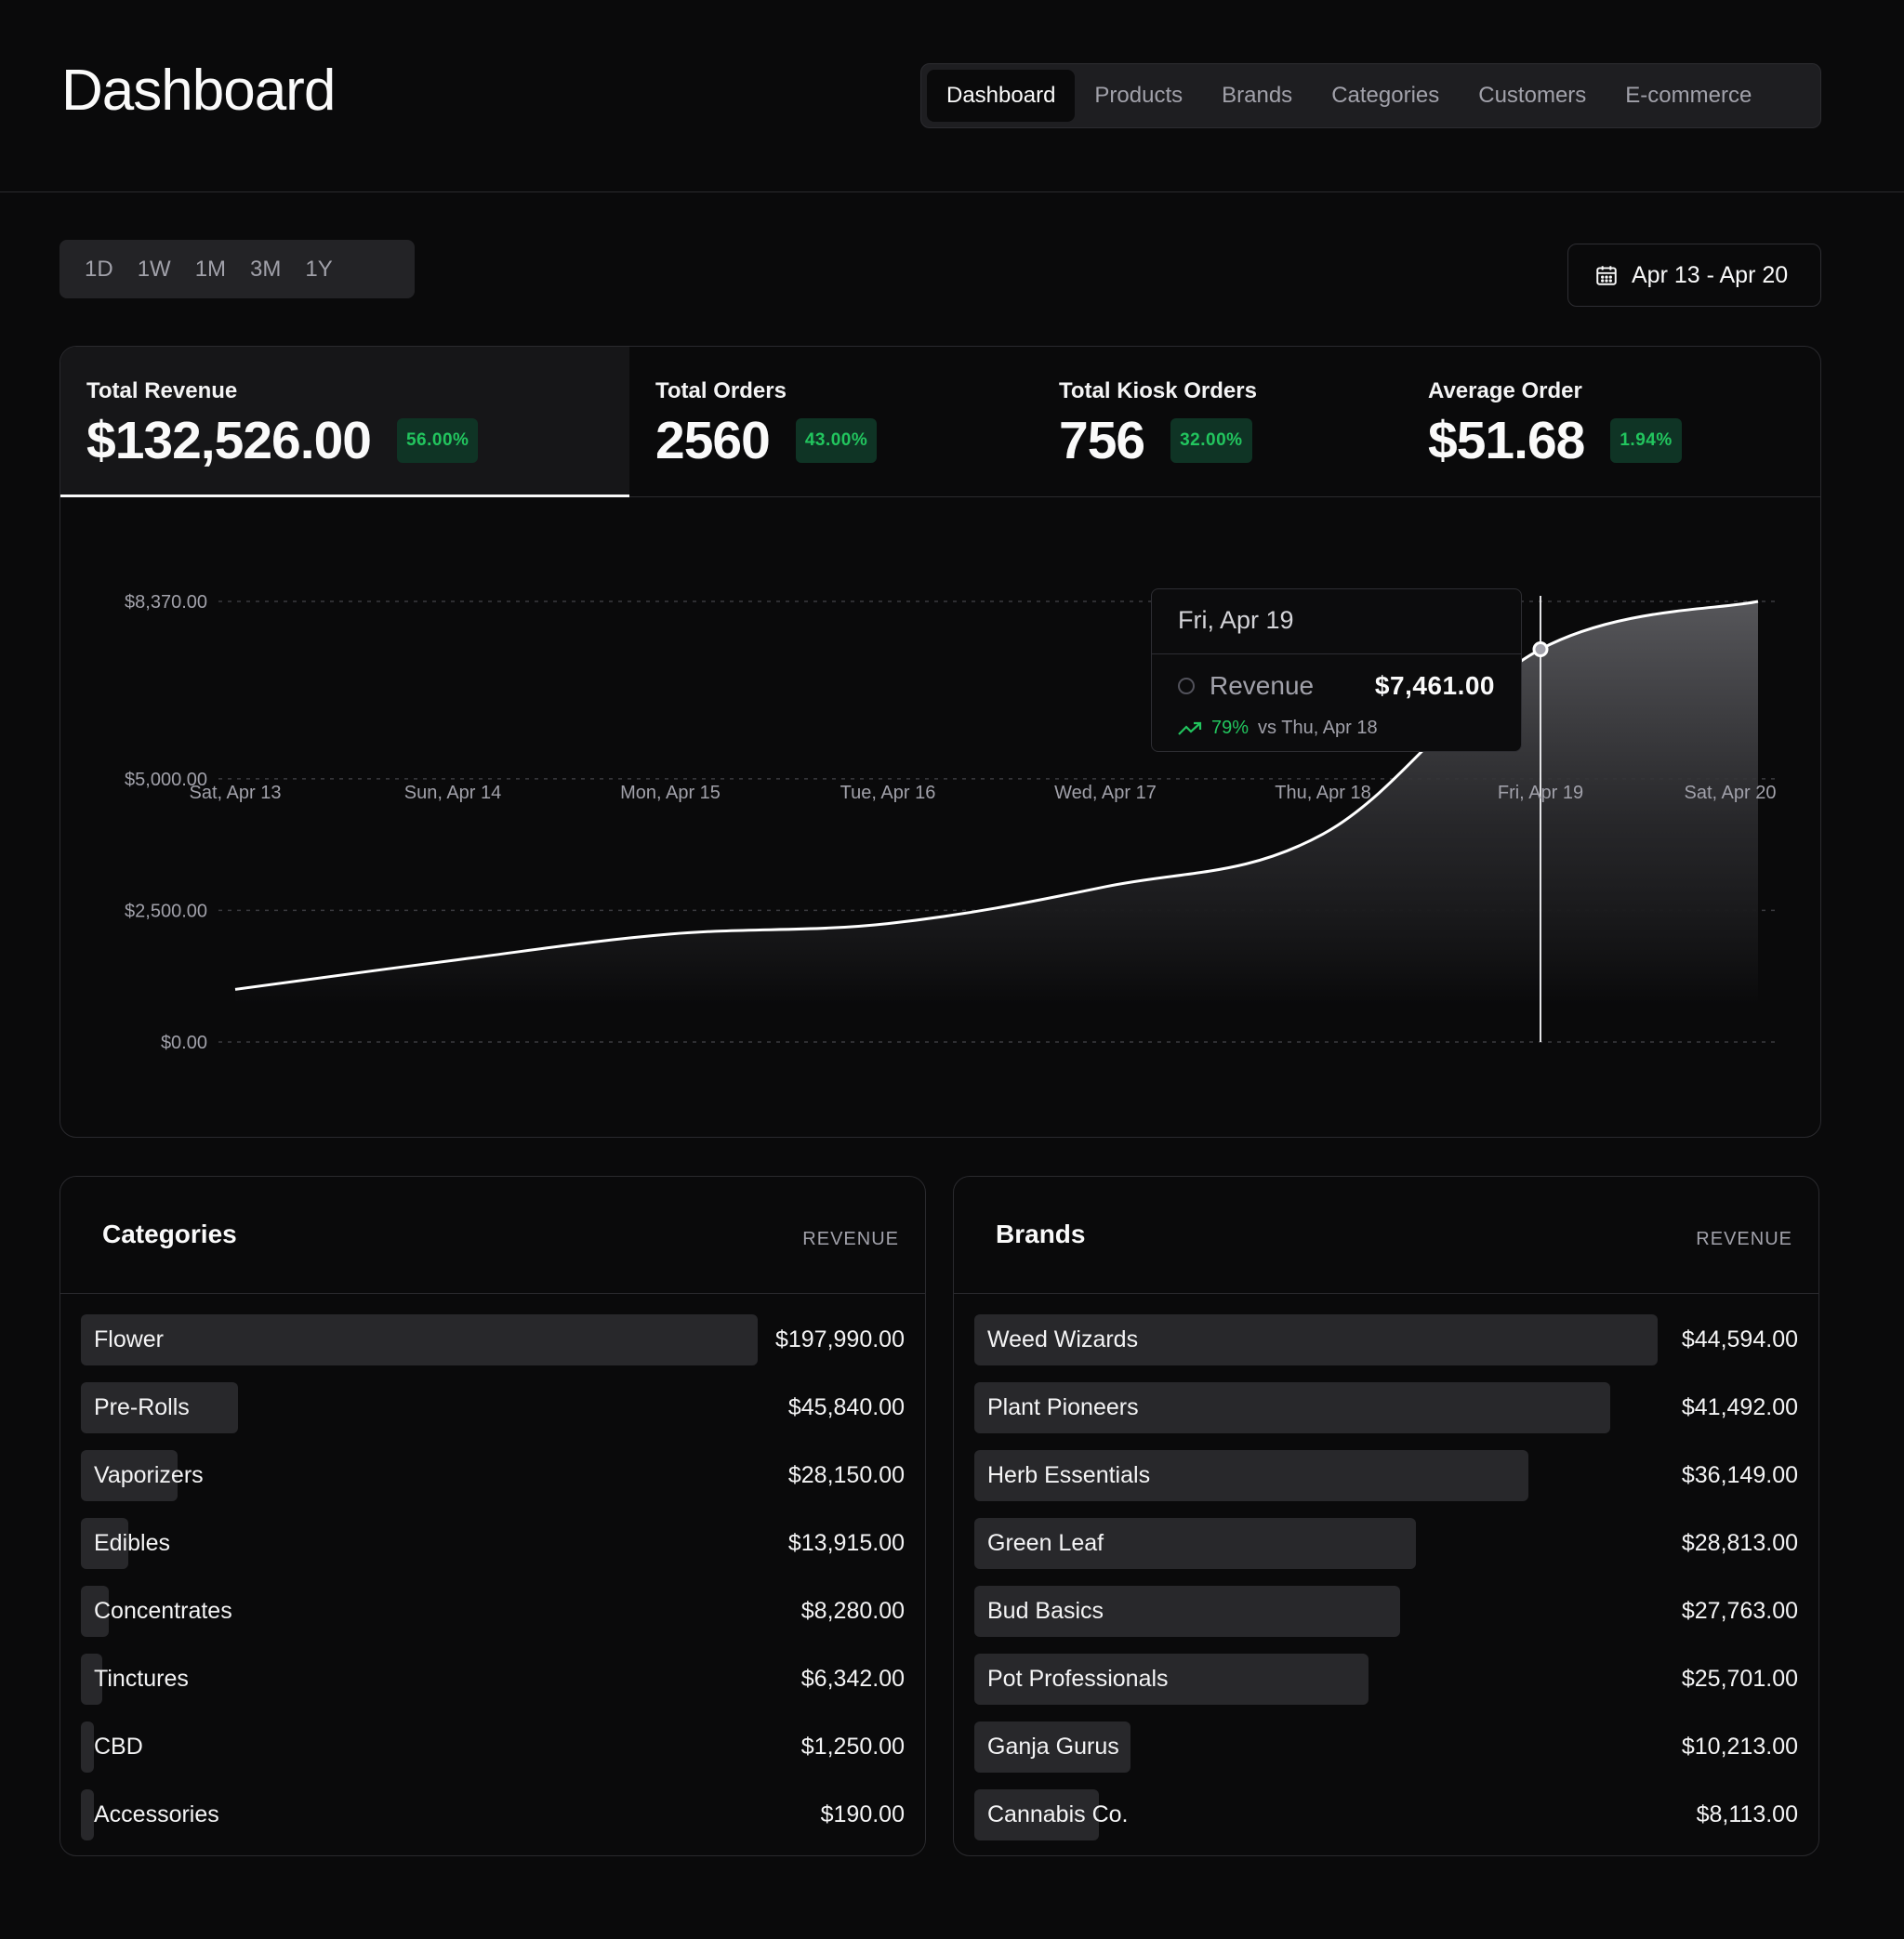 This screenshot has height=1939, width=1904. Describe the element at coordinates (1386, 1687) in the screenshot. I see `brand-row: Pot Professionals $25,701.00` at that location.